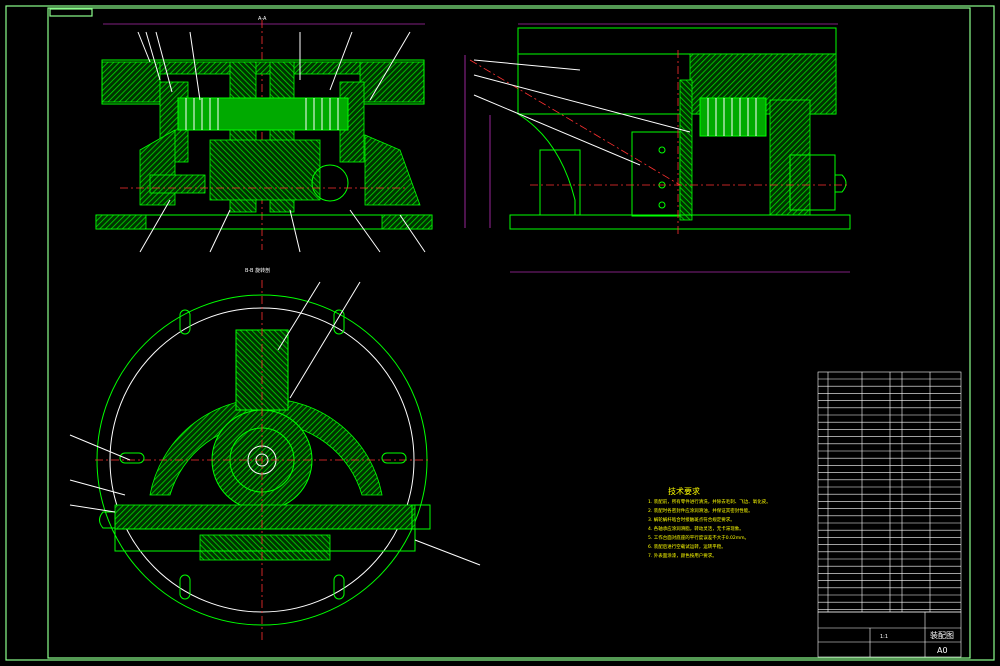  What do you see at coordinates (698, 537) in the screenshot?
I see `note-line-5: 5. 工作台面对底座的平行度误差不大于0.02mm。` at bounding box center [698, 537].